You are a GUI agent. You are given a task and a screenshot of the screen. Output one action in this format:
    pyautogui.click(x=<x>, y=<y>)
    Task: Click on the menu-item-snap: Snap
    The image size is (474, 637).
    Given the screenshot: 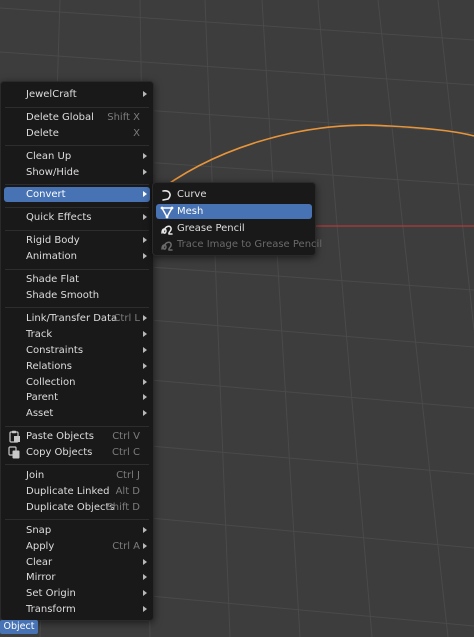 What is the action you would take?
    pyautogui.click(x=77, y=530)
    